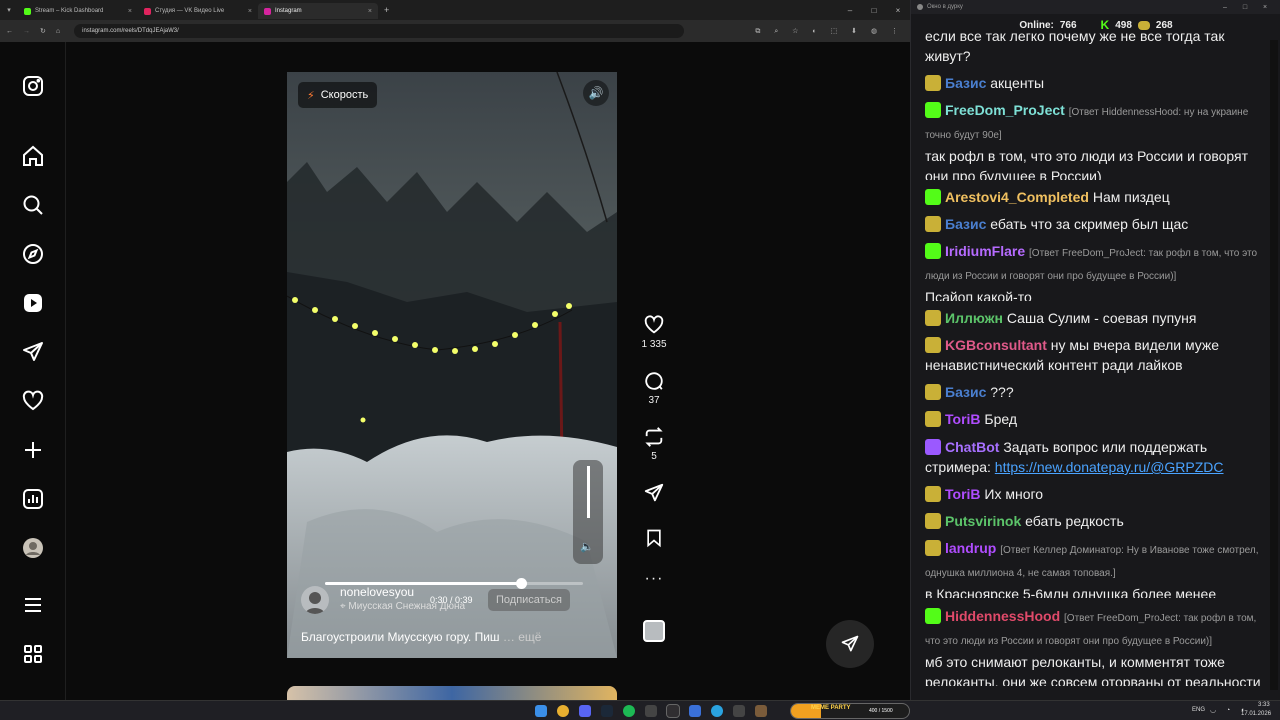 The image size is (1280, 720). Describe the element at coordinates (1005, 110) in the screenshot. I see `chat-username: FreeDom_ProJect` at that location.